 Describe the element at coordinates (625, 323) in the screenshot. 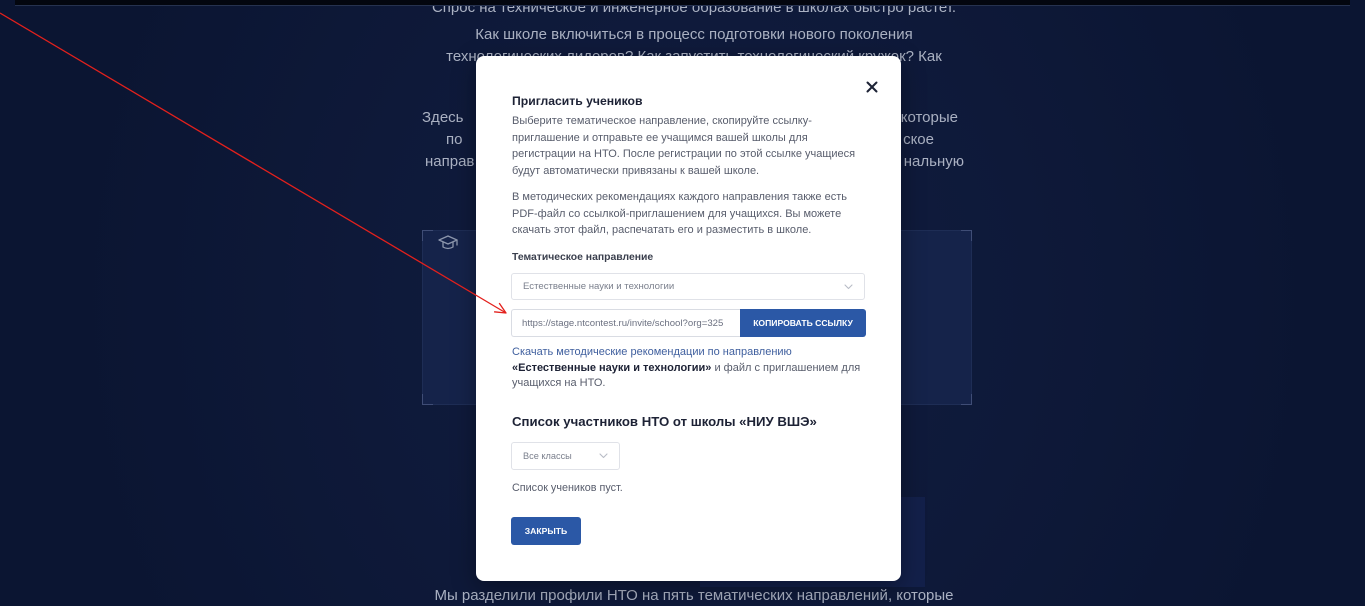

I see `invite-link-input` at that location.